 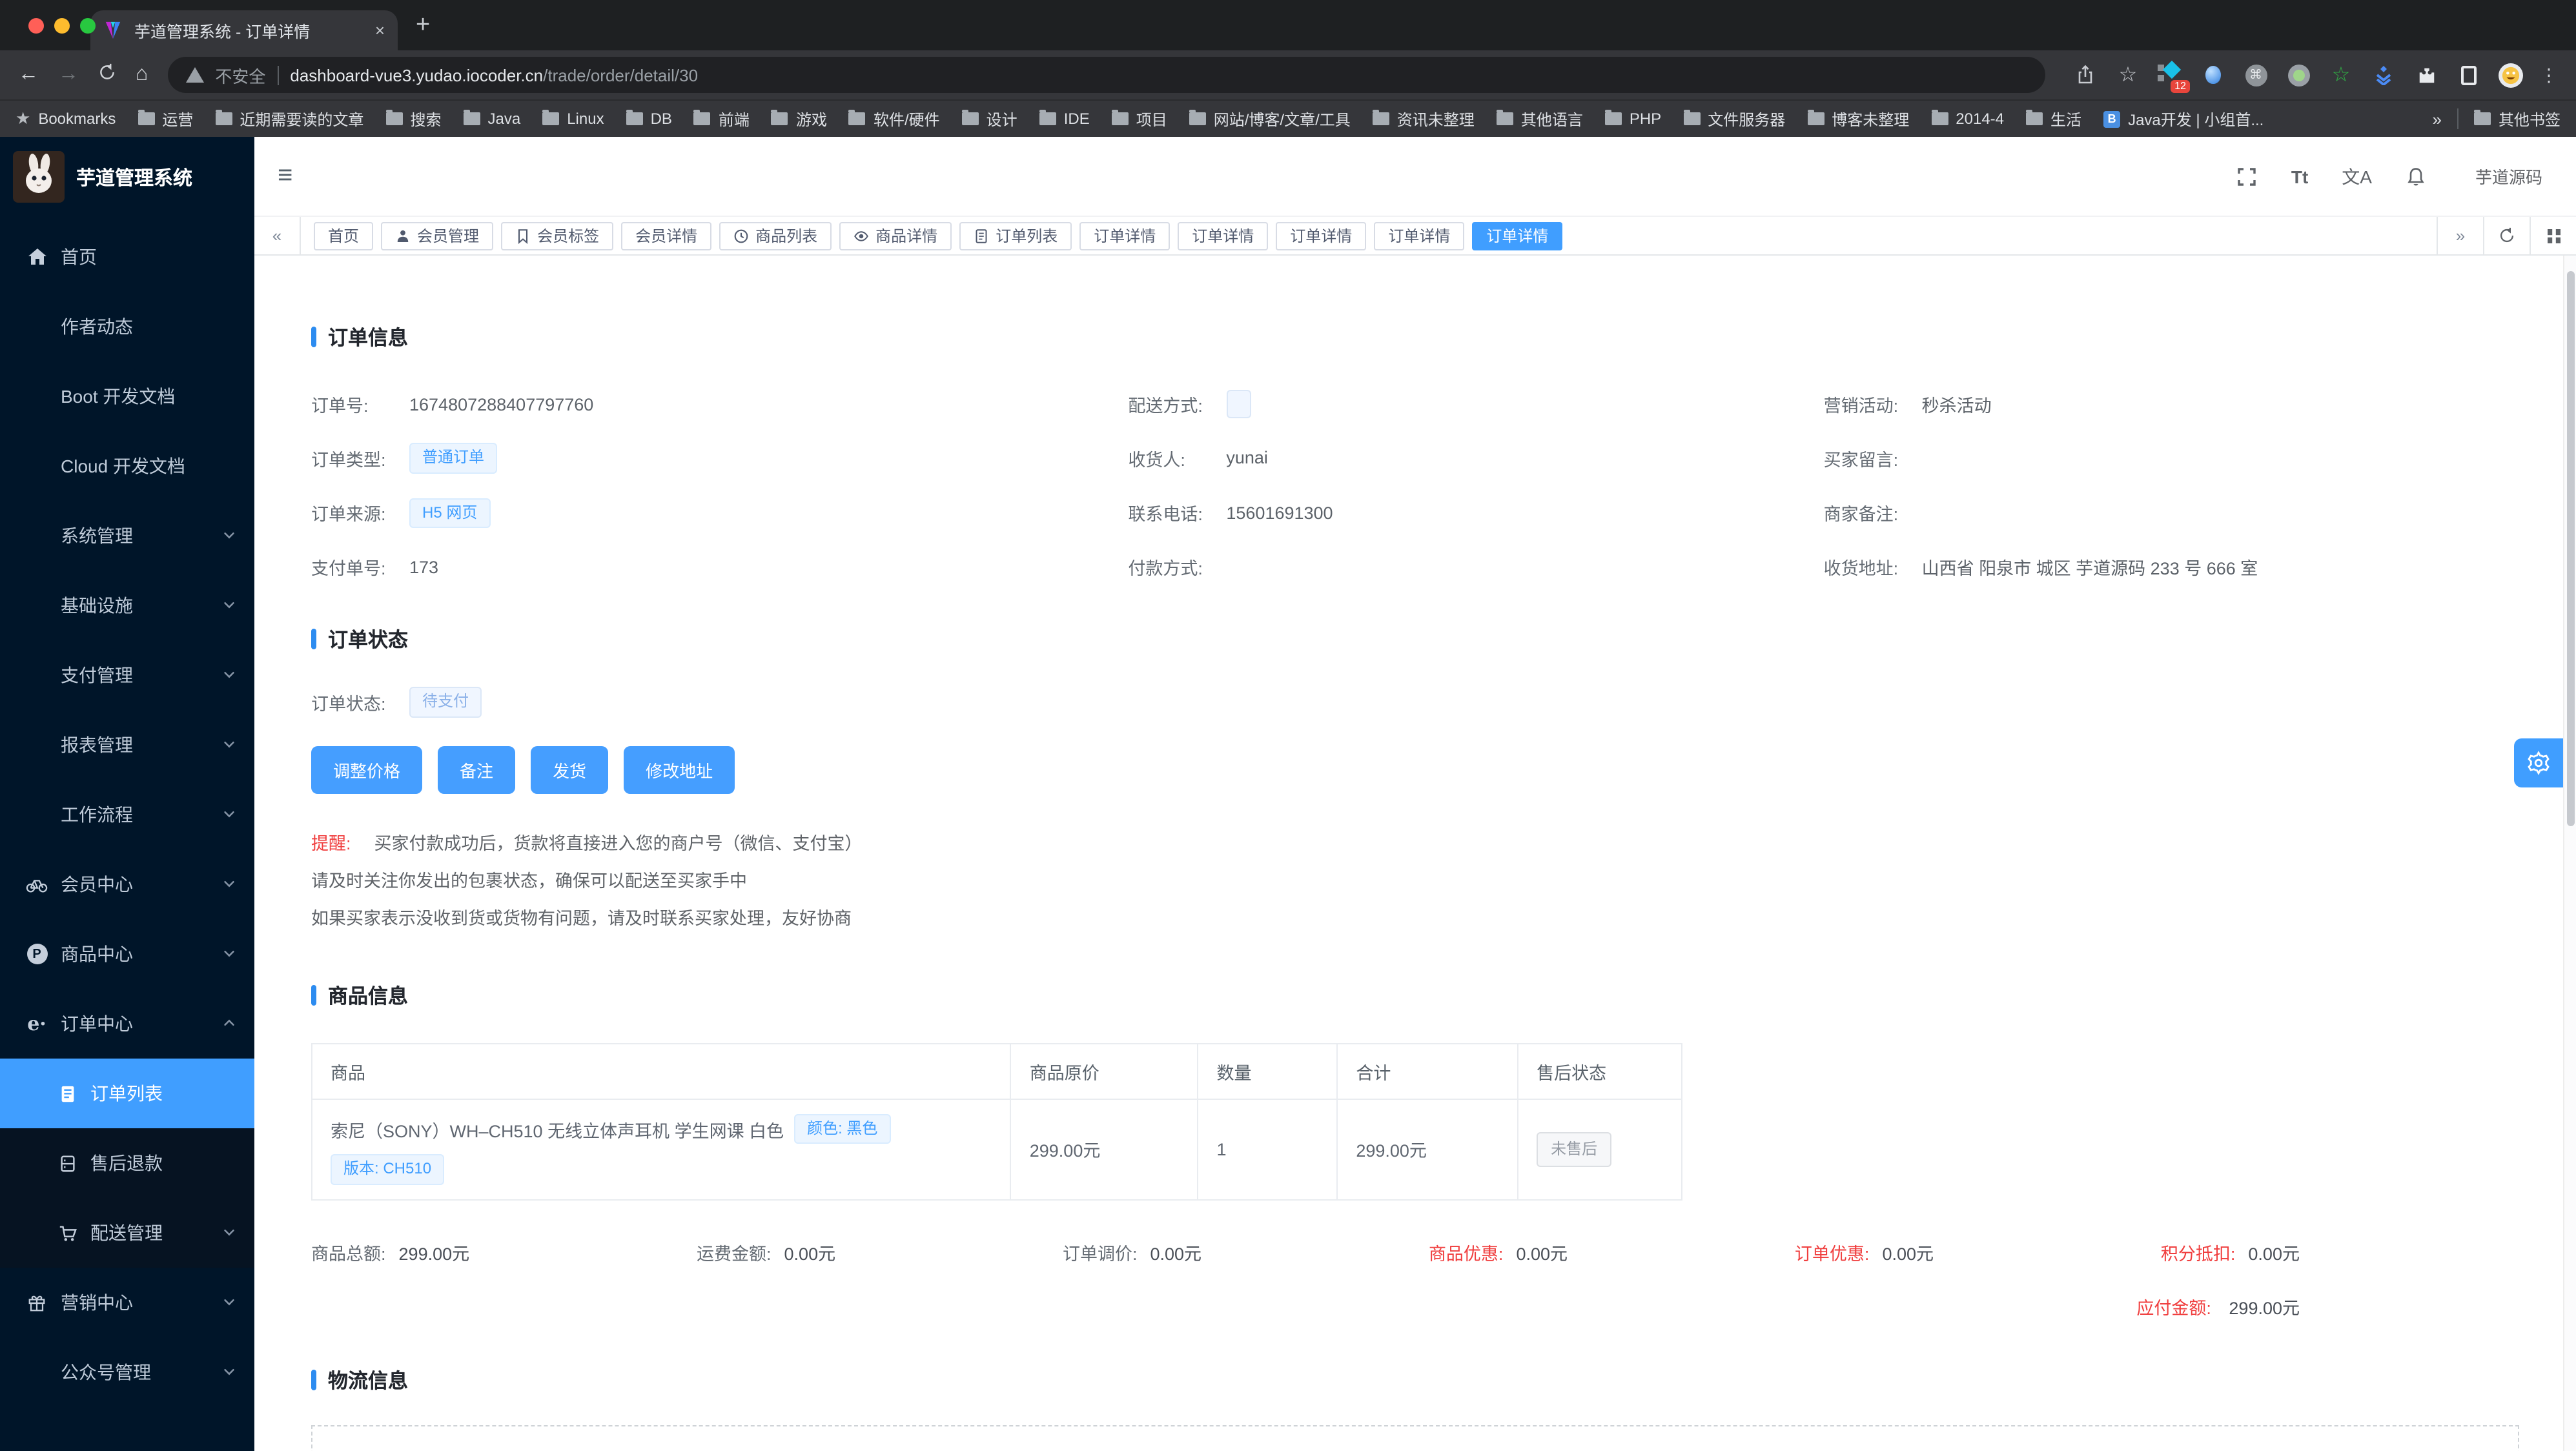 I want to click on bookmark-star-icon: ☆, so click(x=2128, y=75).